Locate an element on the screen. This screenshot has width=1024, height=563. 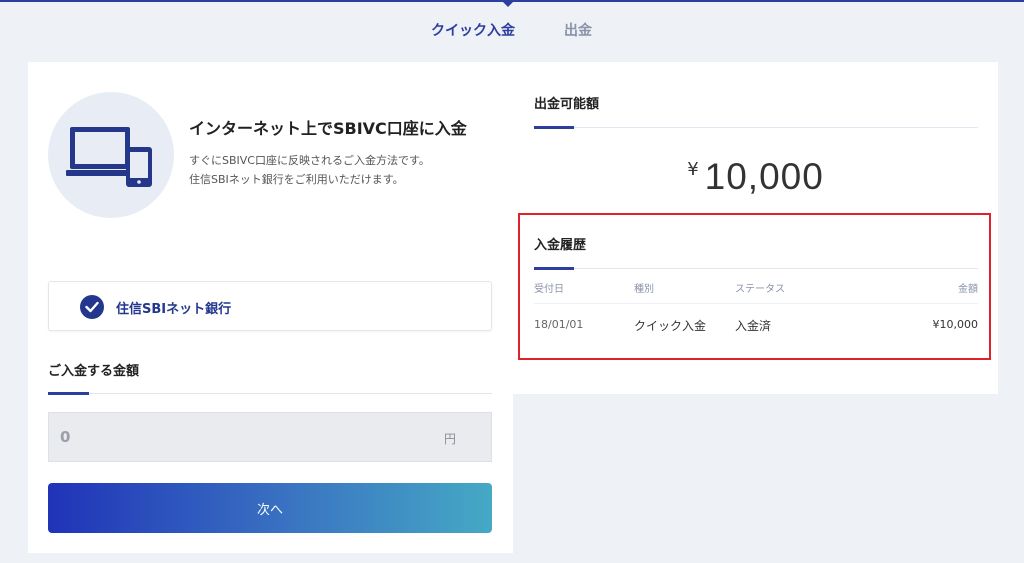
deposit-amount-field: 円 is located at coordinates (270, 437).